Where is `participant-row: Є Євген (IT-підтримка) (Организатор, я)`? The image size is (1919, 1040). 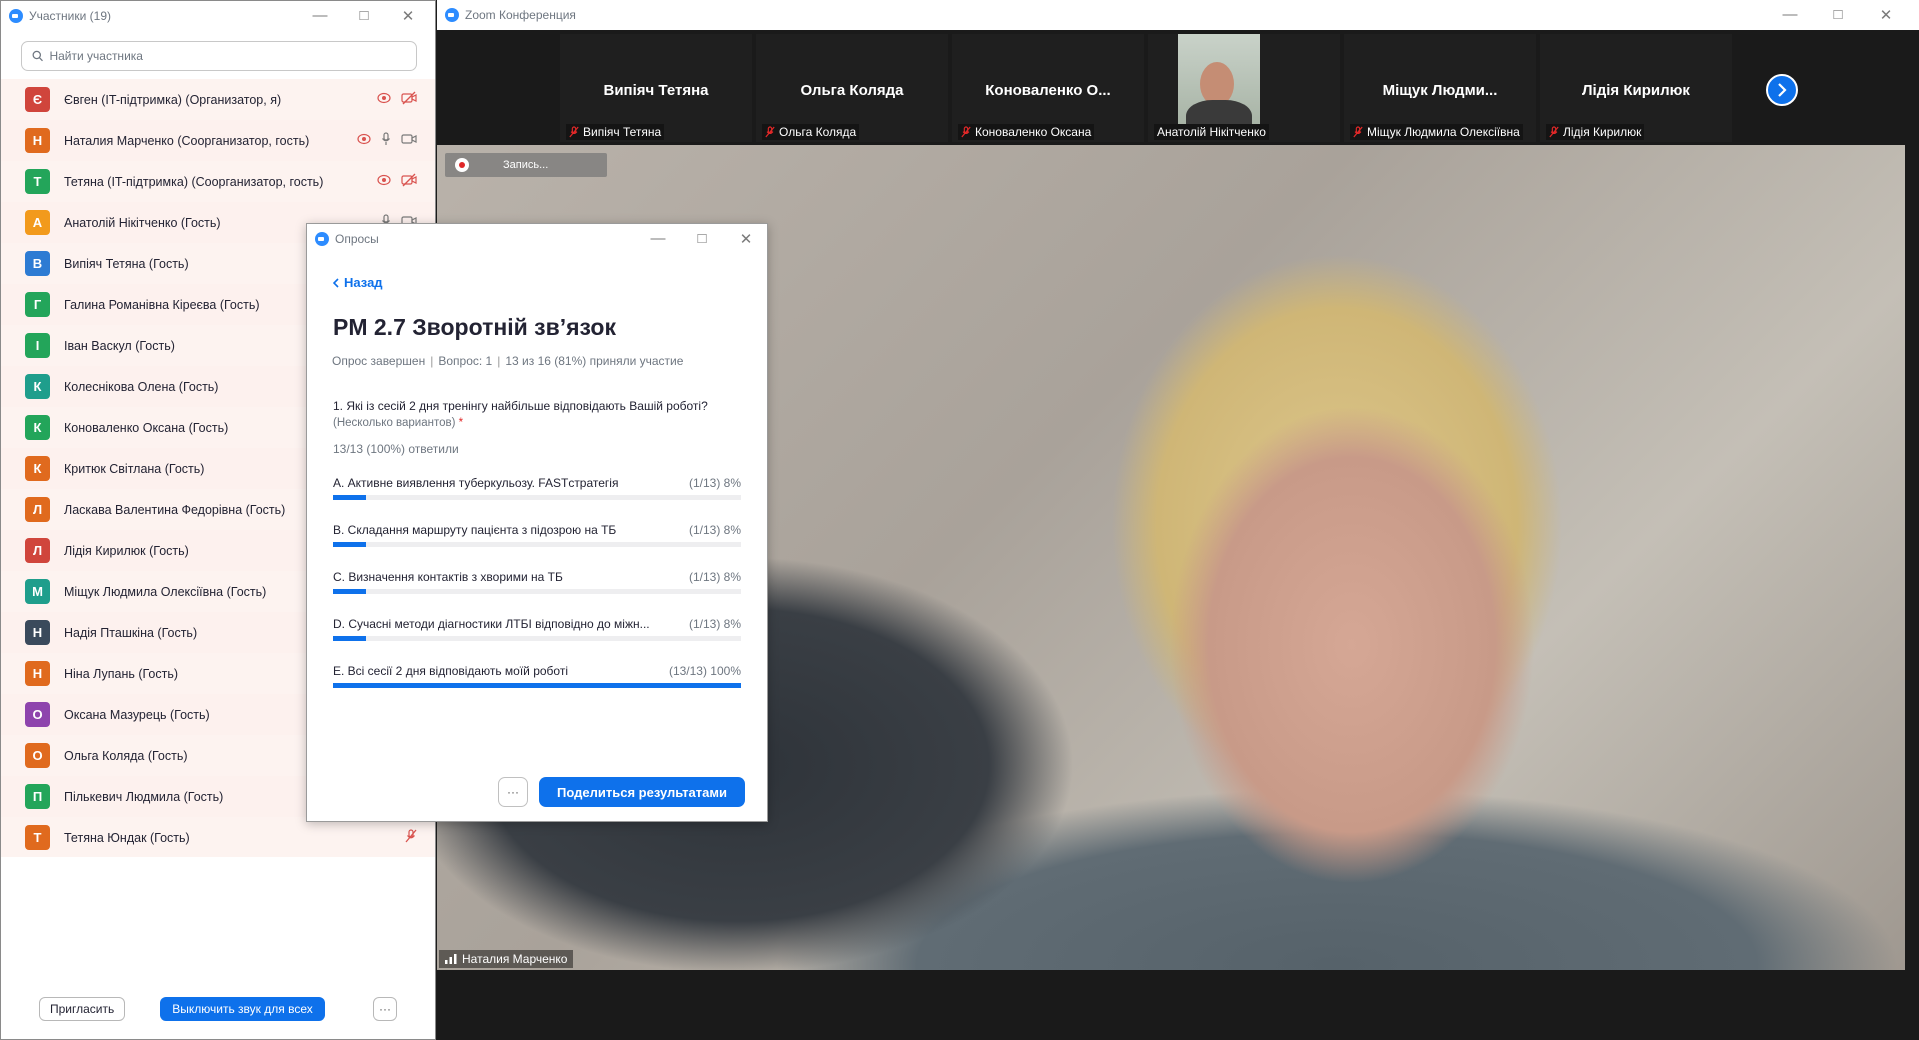 participant-row: Є Євген (IT-підтримка) (Организатор, я) is located at coordinates (218, 99).